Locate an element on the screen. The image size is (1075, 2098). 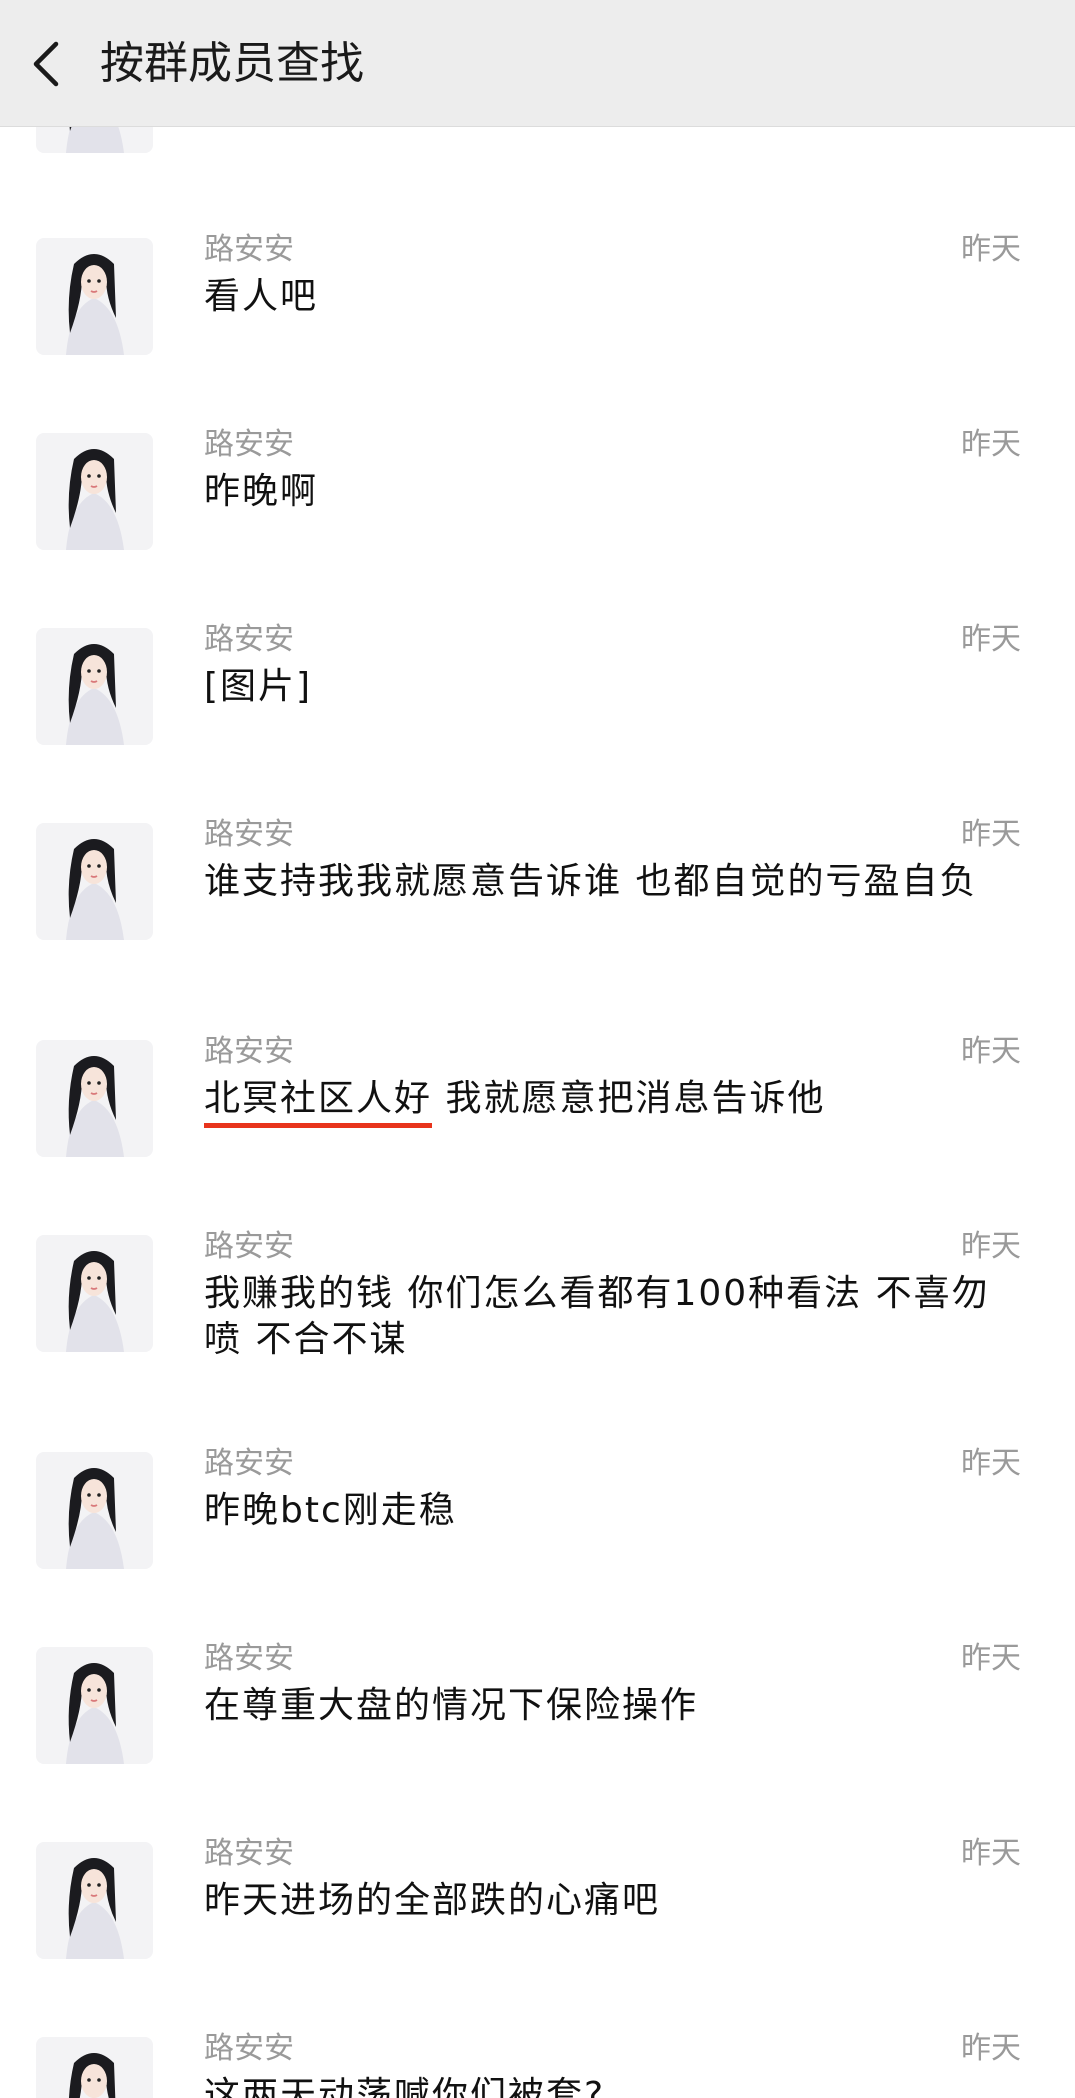
message-text: 在尊重大盘的情况下保险操作 is located at coordinates (451, 1705).